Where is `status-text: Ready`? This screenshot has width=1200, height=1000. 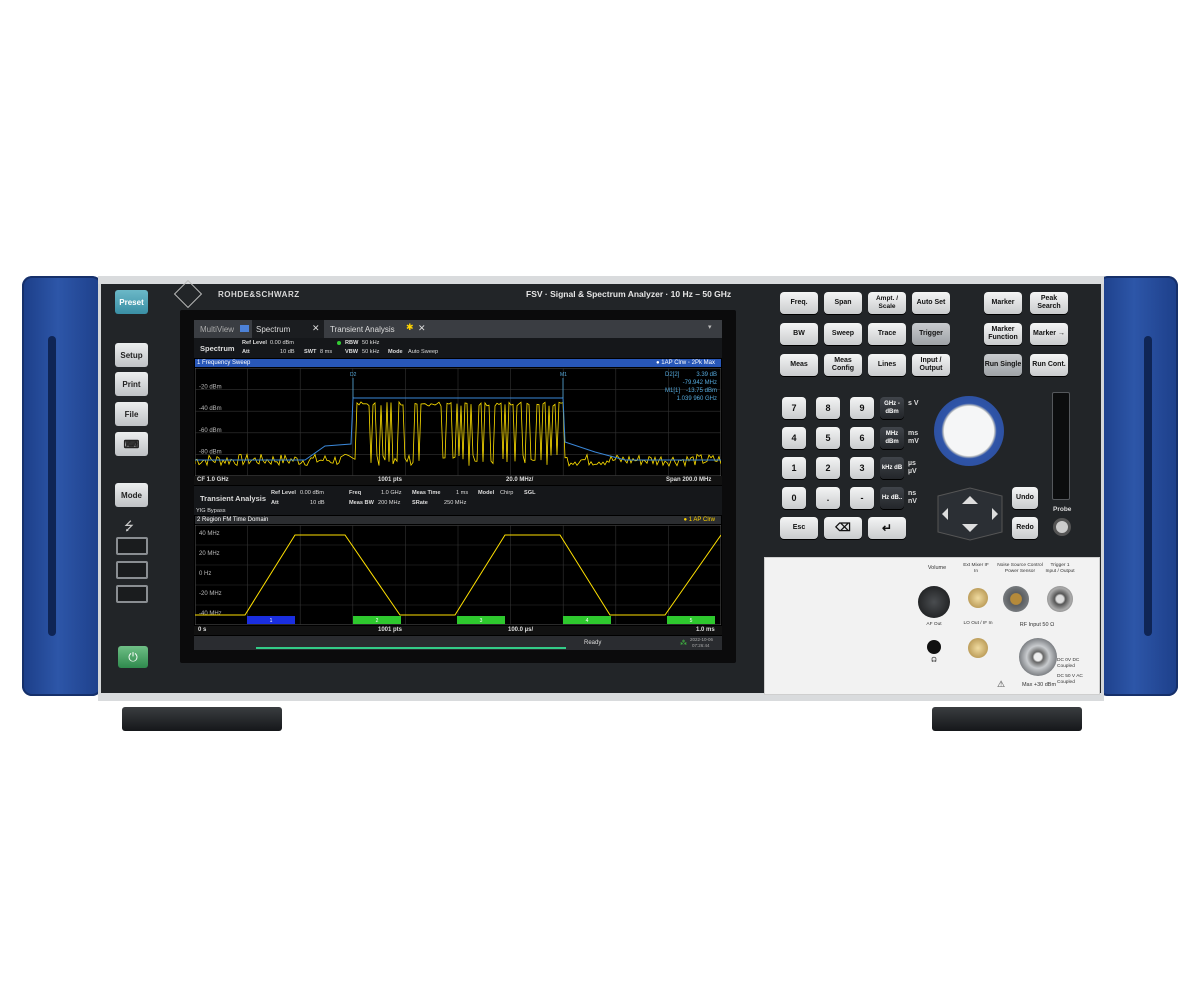
status-text: Ready is located at coordinates (593, 643).